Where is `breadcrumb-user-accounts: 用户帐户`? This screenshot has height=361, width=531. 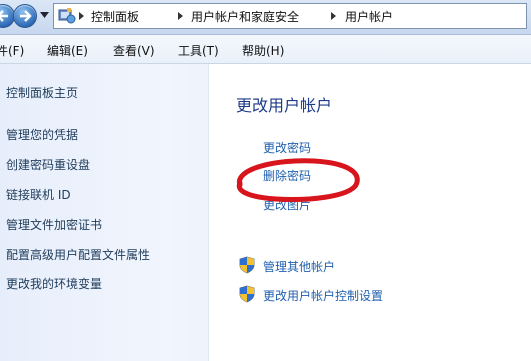
breadcrumb-user-accounts: 用户帐户 is located at coordinates (369, 16).